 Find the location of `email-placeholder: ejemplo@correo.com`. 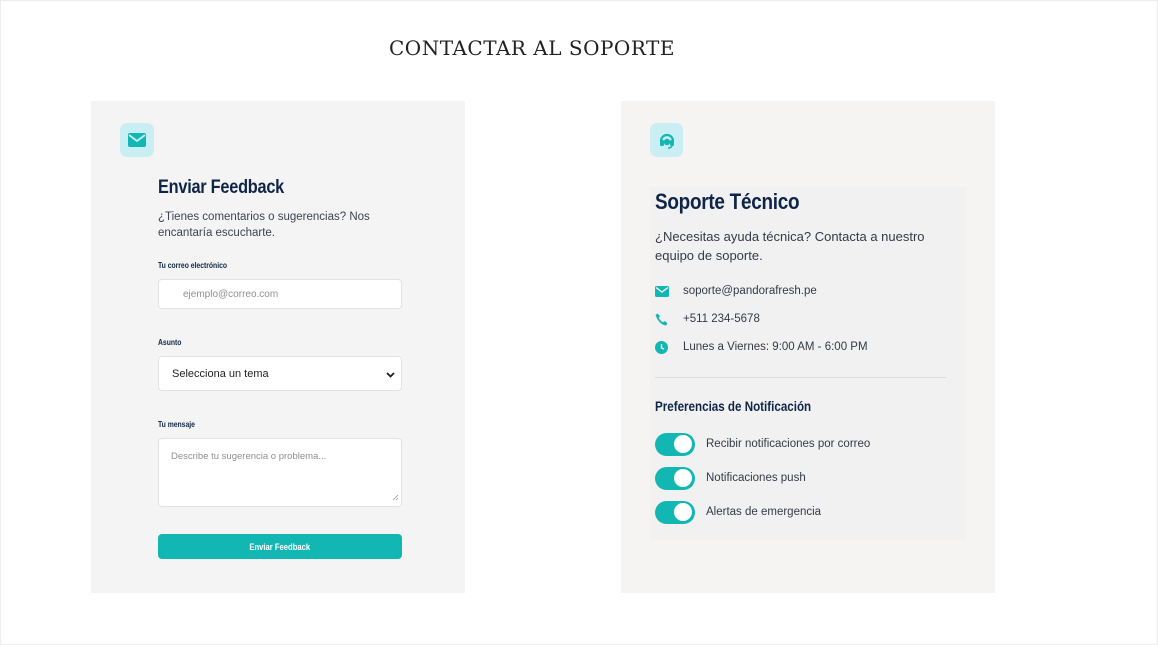

email-placeholder: ejemplo@correo.com is located at coordinates (231, 294).